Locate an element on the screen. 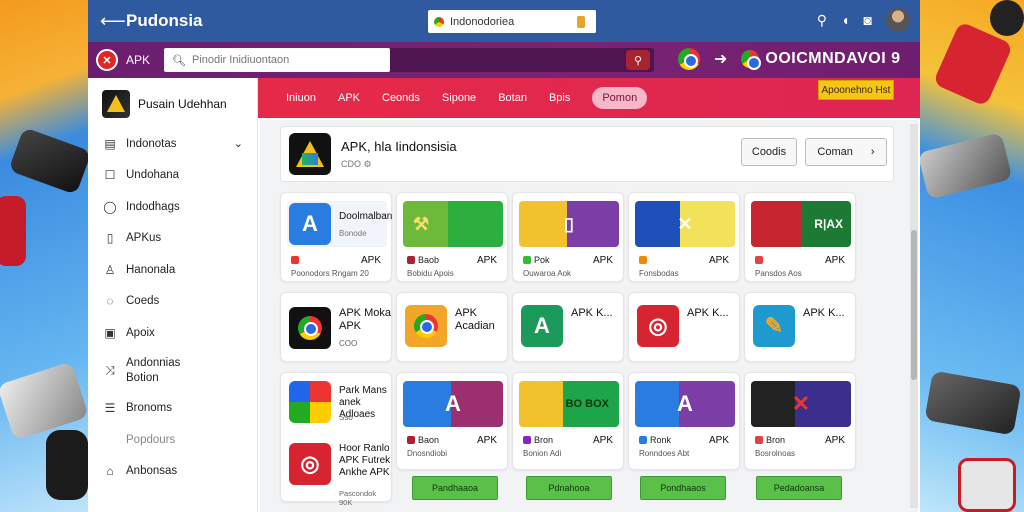 The width and height of the screenshot is (1024, 512). category-tab: Sipone is located at coordinates (459, 98).